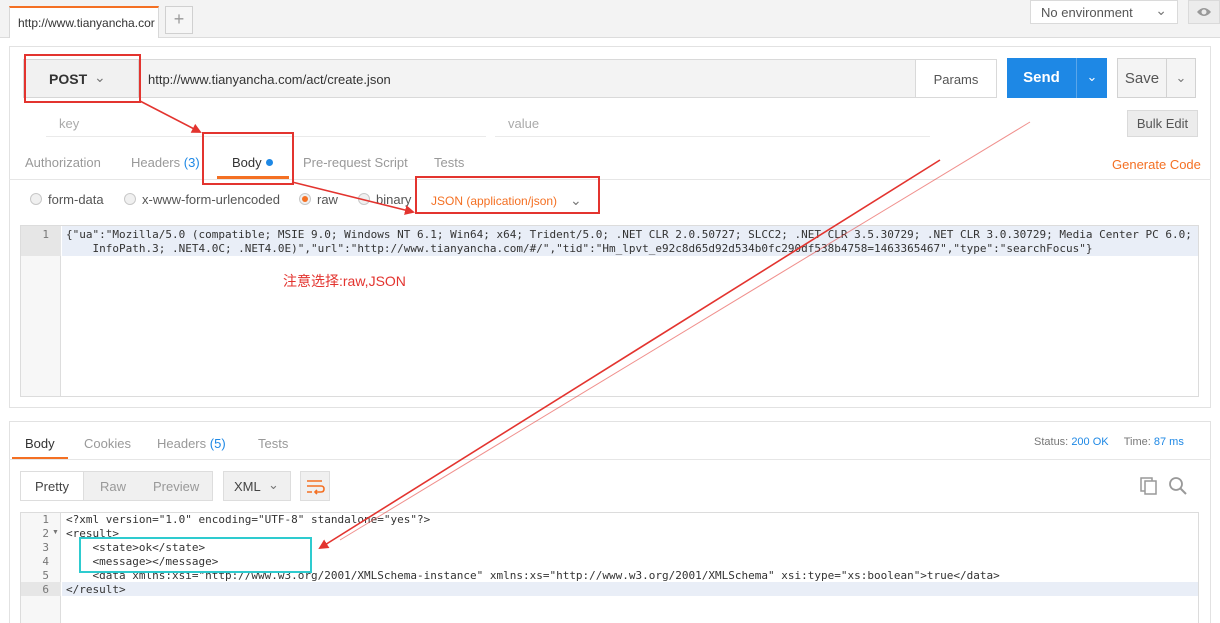 This screenshot has width=1220, height=623. I want to click on send-button: Send, so click(1041, 78).